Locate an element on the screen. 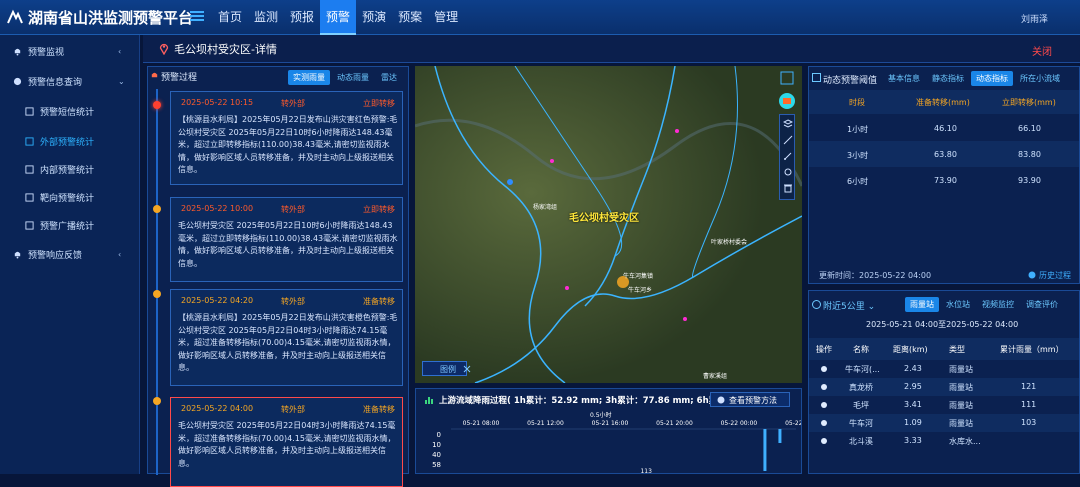  user-name: 刘雨泽 is located at coordinates (1034, 18).